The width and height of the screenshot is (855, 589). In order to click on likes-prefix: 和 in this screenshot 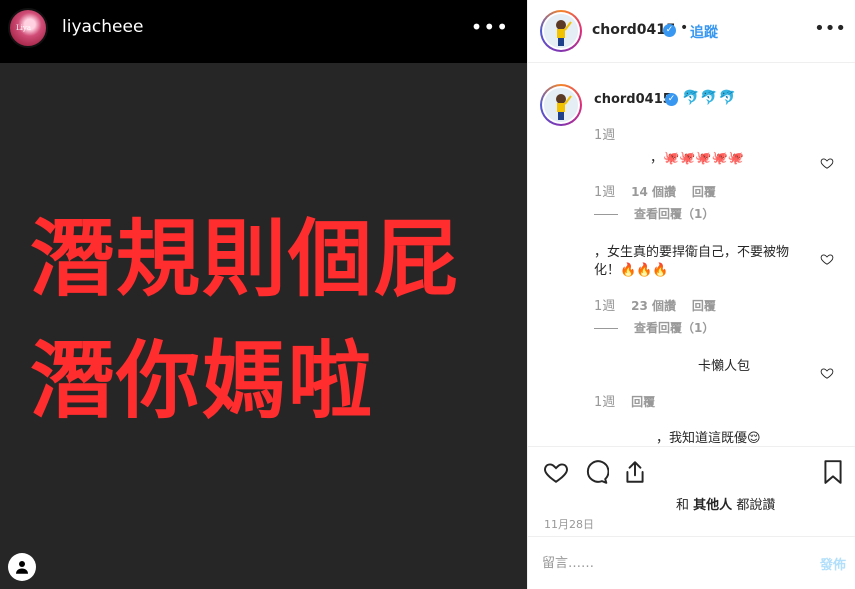, I will do `click(683, 505)`.